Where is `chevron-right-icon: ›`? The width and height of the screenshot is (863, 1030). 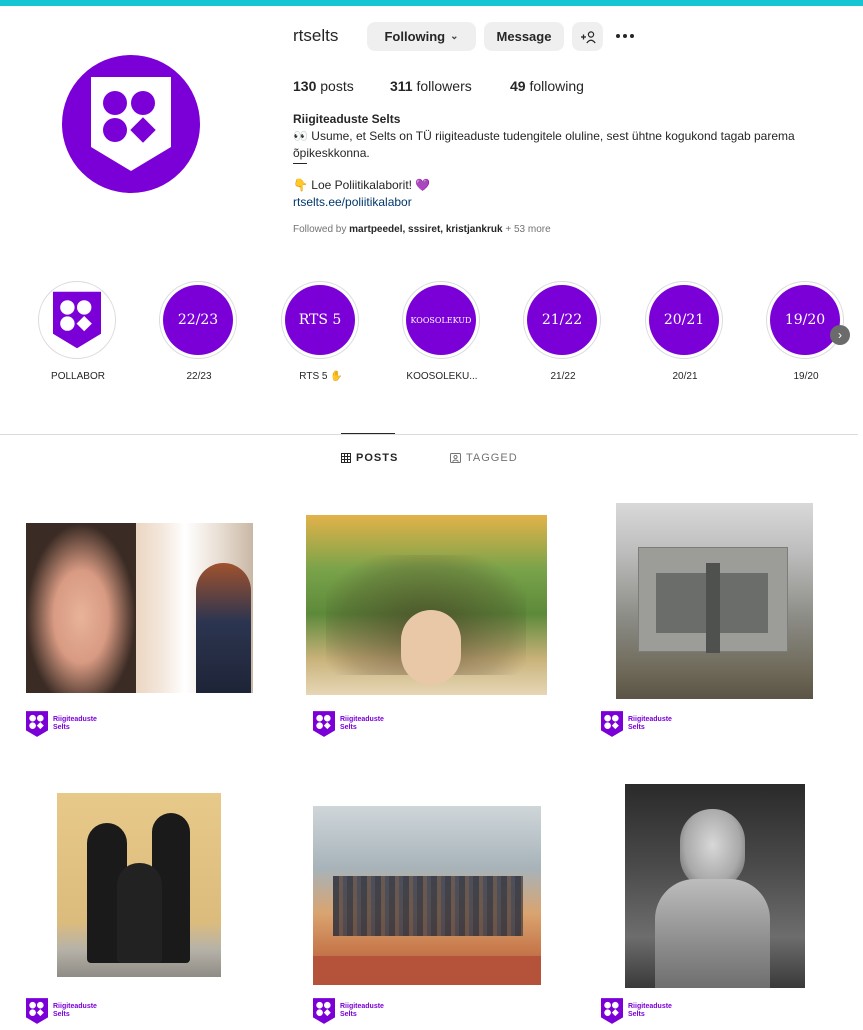 chevron-right-icon: › is located at coordinates (840, 335).